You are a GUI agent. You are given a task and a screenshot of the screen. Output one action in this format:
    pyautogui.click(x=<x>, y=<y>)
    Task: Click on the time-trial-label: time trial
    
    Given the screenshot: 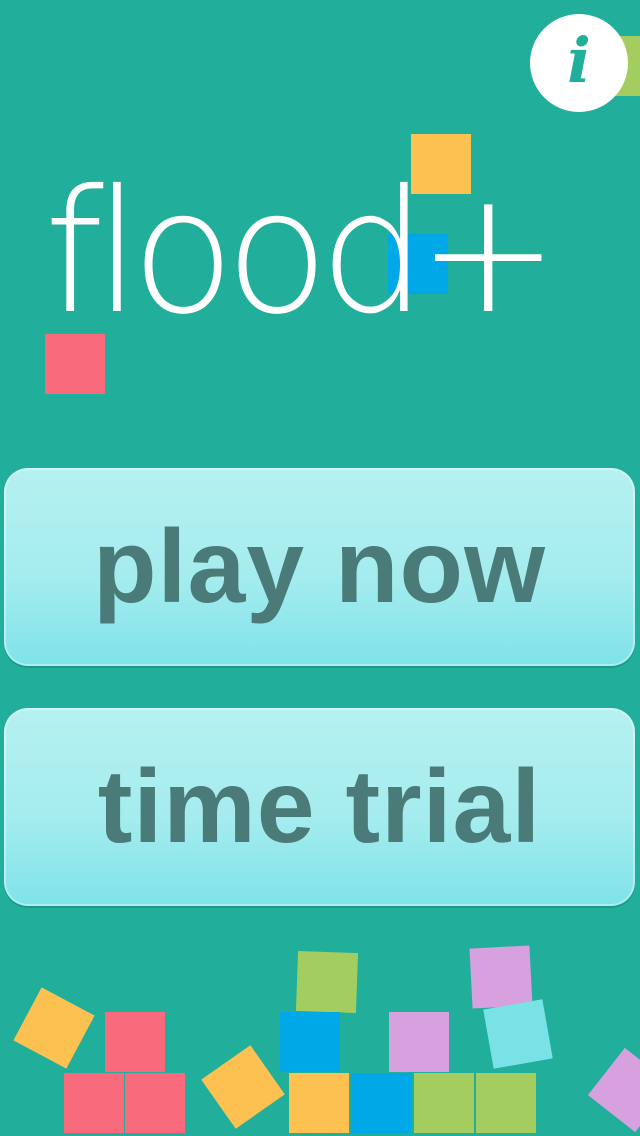 What is the action you would take?
    pyautogui.click(x=319, y=806)
    